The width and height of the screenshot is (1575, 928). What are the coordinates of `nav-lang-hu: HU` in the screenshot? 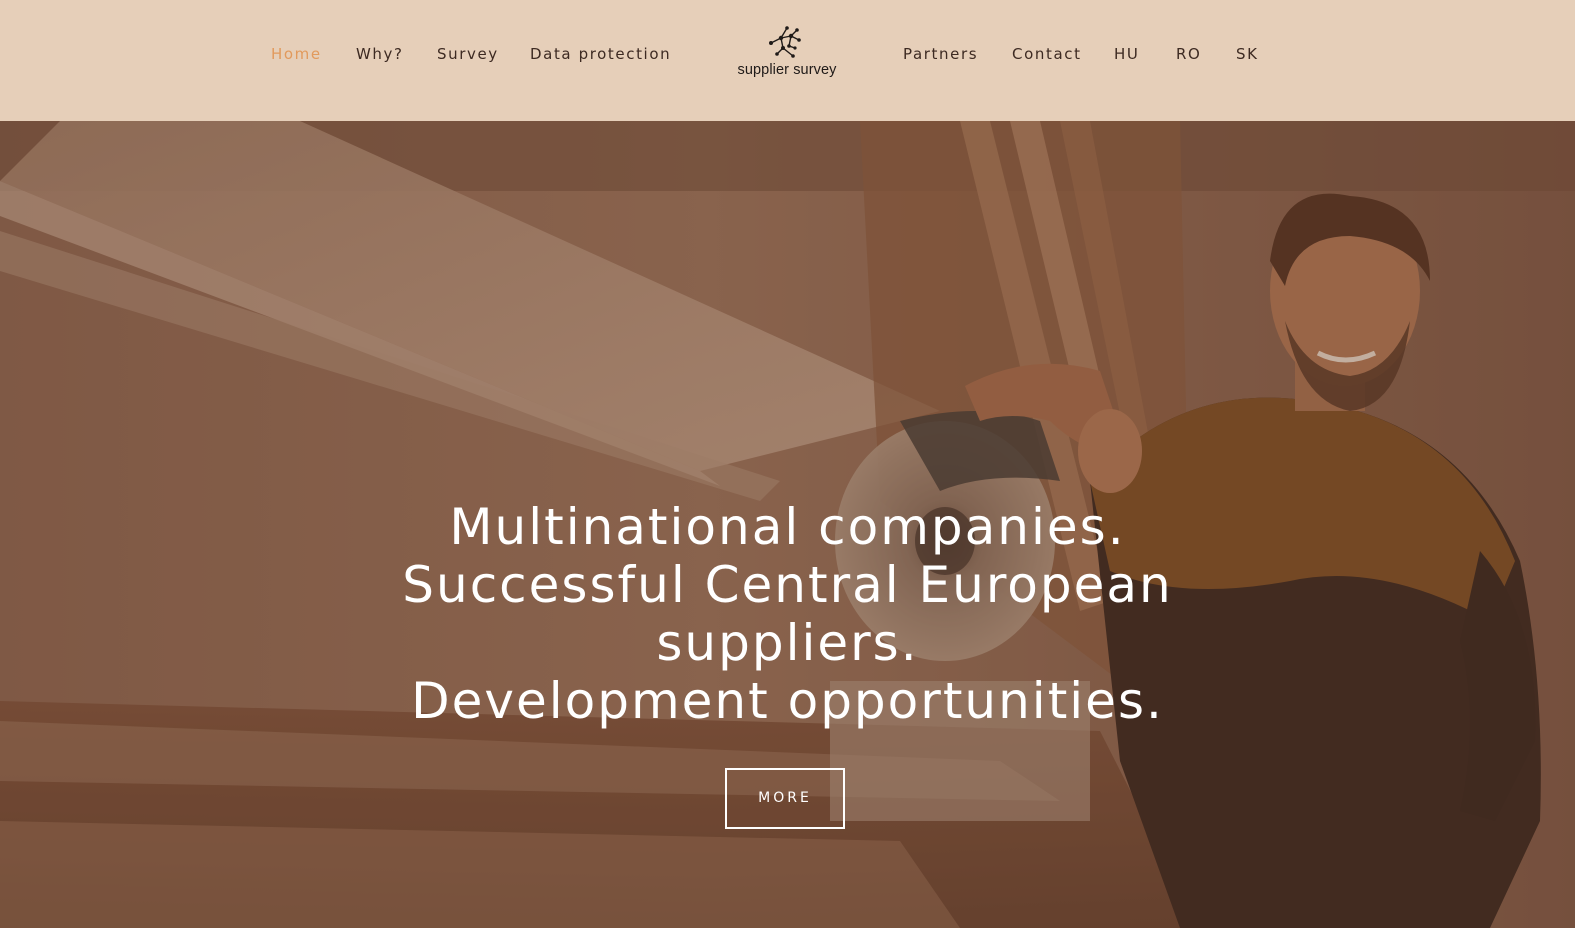 It's located at (1126, 54).